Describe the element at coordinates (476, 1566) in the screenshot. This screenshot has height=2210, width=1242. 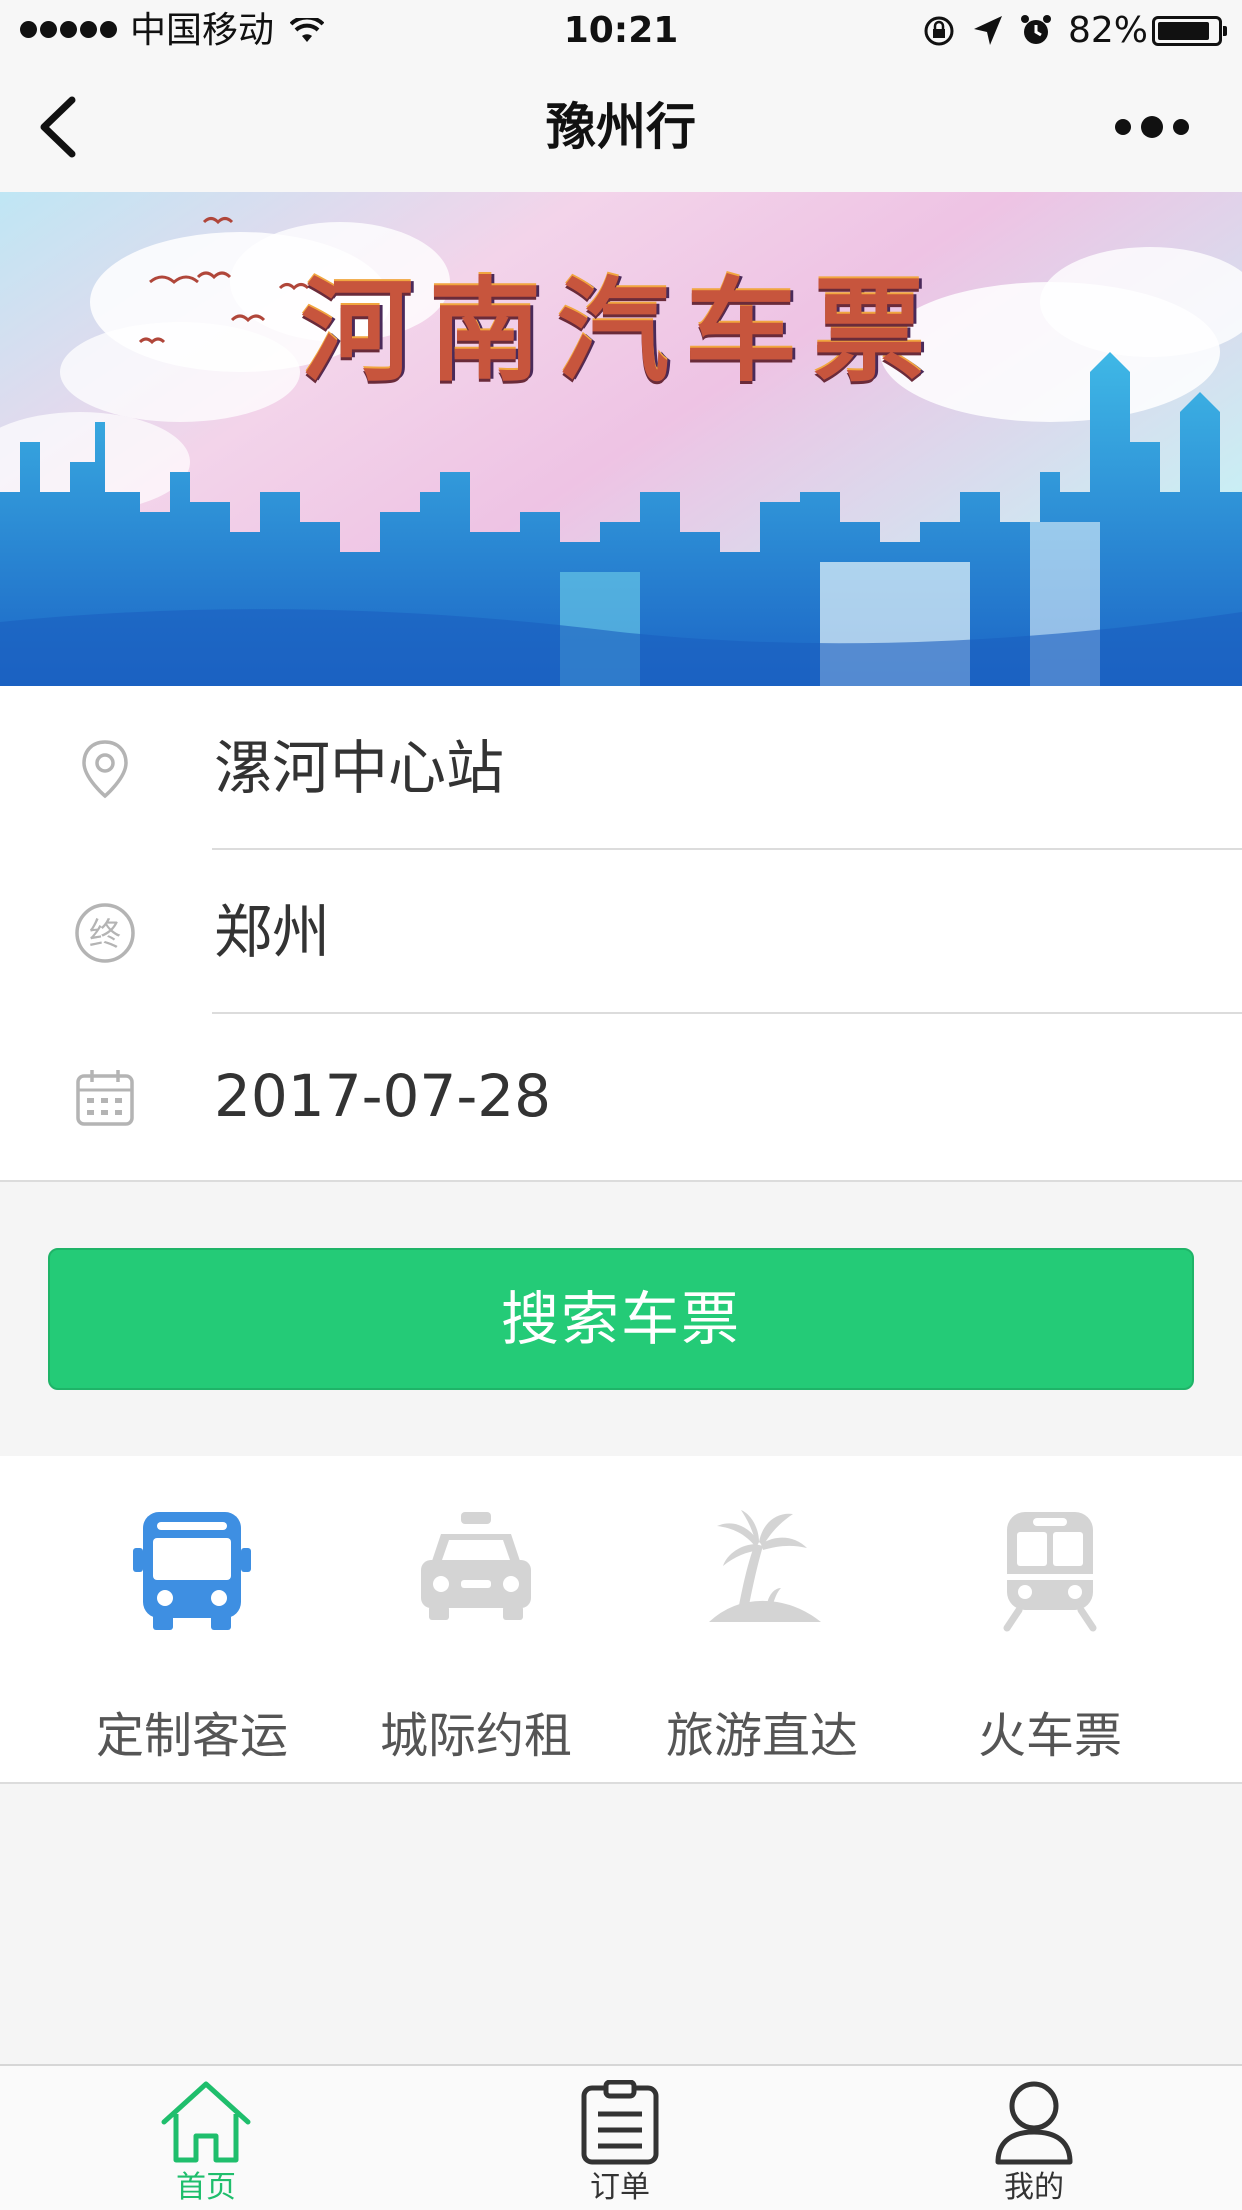
I see `taxi-icon` at that location.